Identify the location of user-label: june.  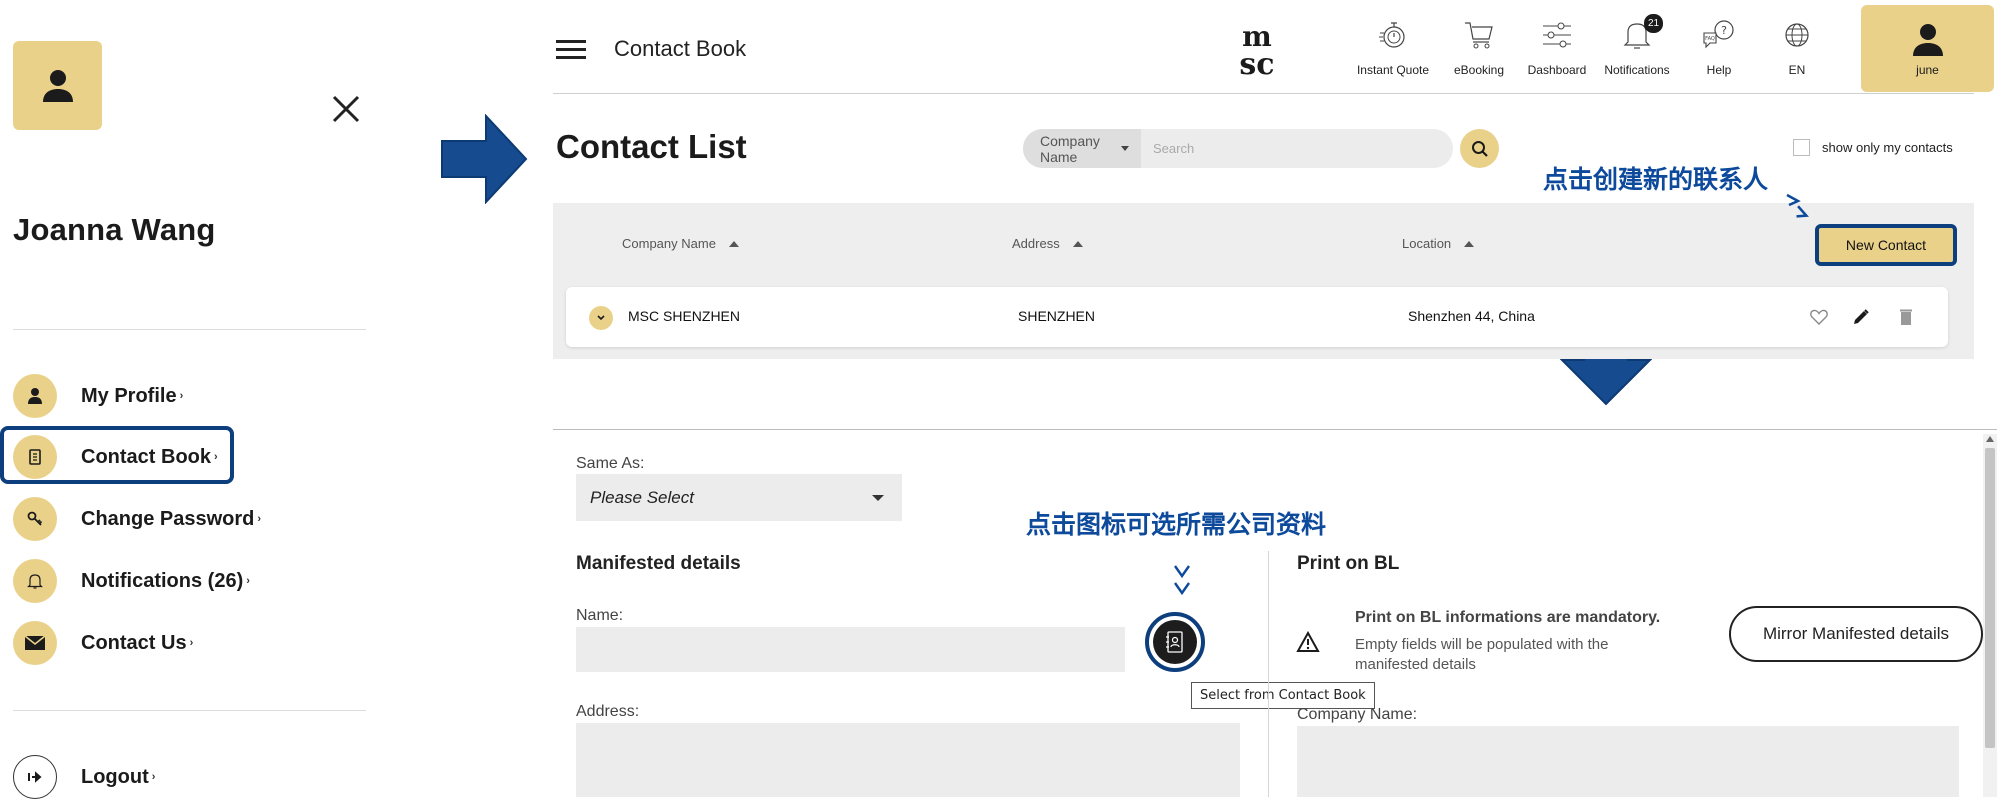
(1927, 69).